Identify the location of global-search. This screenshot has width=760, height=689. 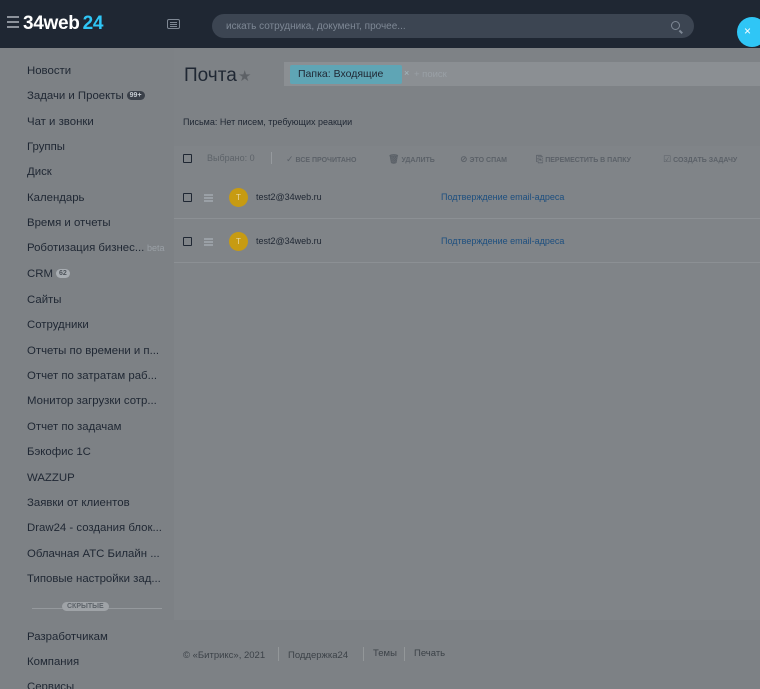
(453, 26).